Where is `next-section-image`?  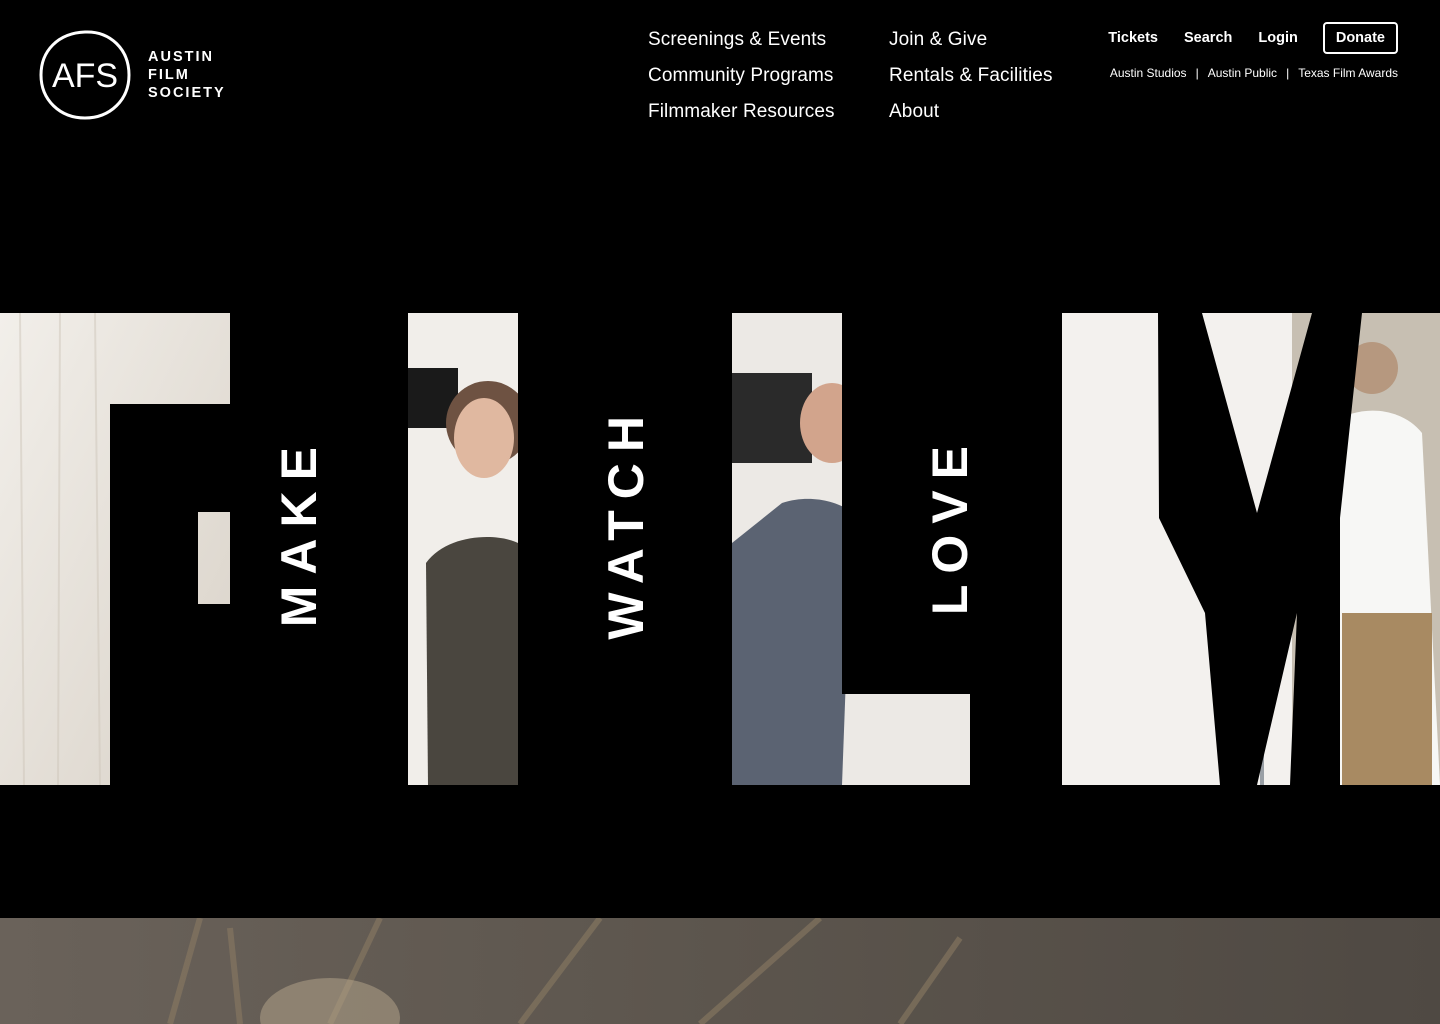
next-section-image is located at coordinates (720, 971).